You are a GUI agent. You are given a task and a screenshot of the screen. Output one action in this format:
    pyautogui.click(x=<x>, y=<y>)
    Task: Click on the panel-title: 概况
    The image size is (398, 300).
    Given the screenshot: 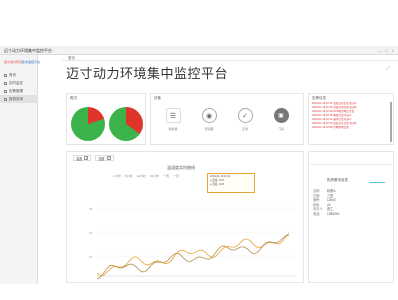 What is the action you would take?
    pyautogui.click(x=73, y=98)
    